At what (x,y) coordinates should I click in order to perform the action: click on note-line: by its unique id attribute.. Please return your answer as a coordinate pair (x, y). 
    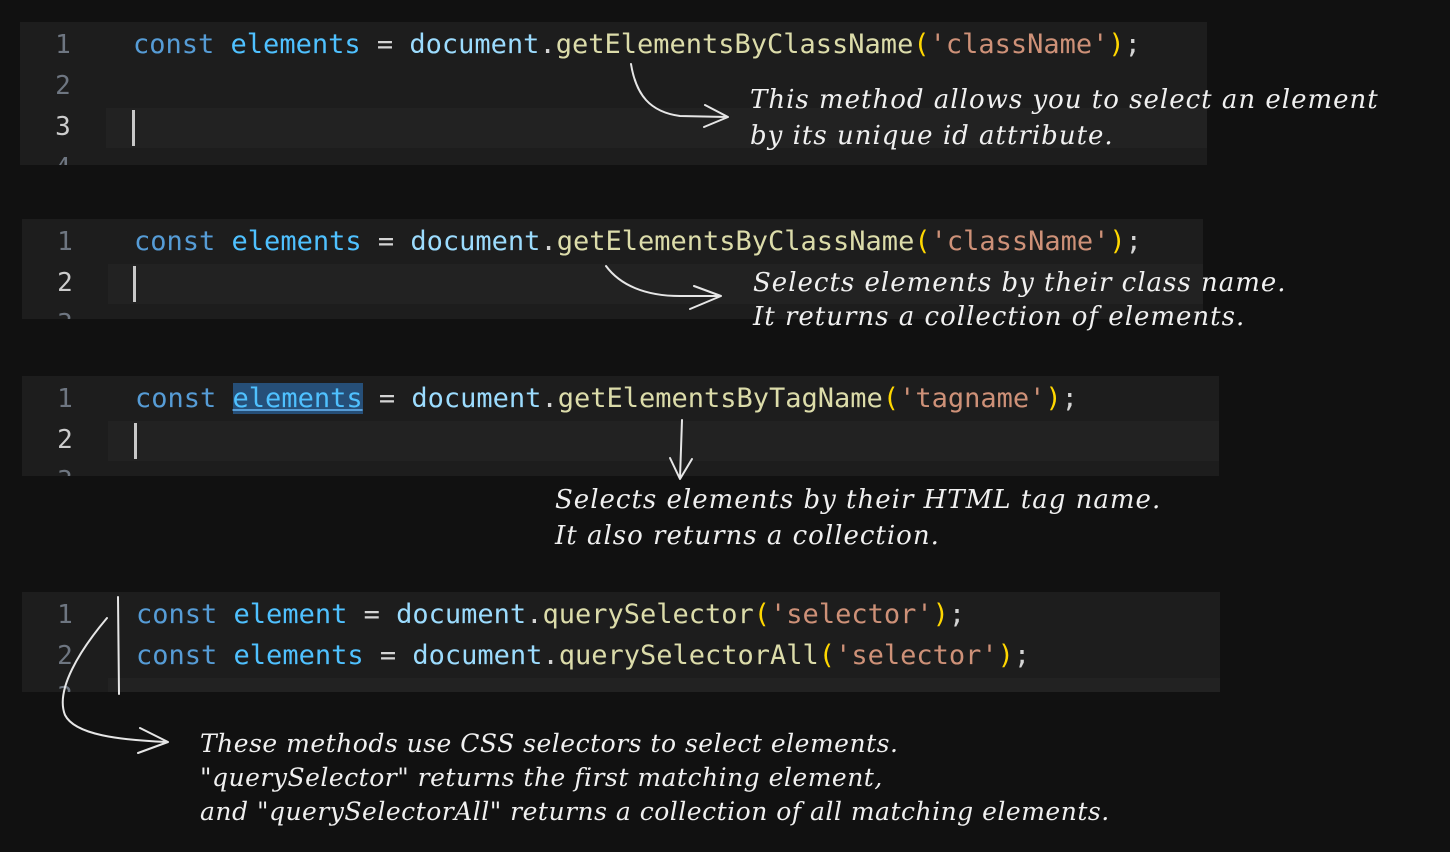
    Looking at the image, I should click on (932, 136).